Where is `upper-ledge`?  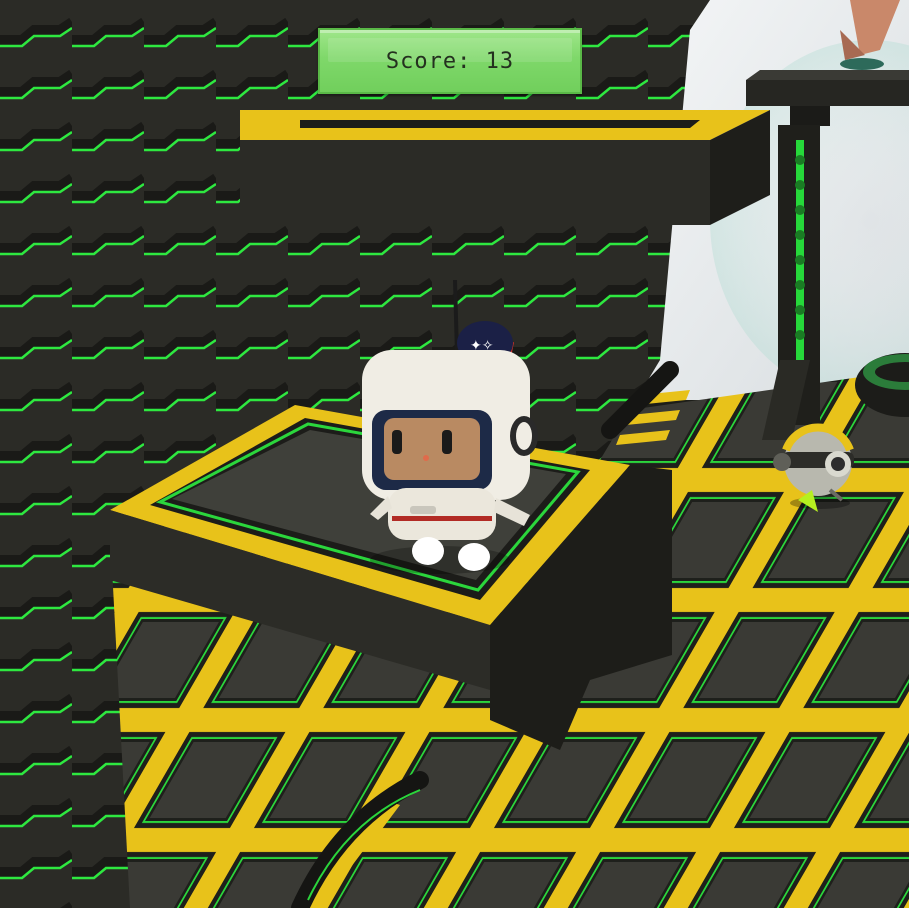 upper-ledge is located at coordinates (505, 167).